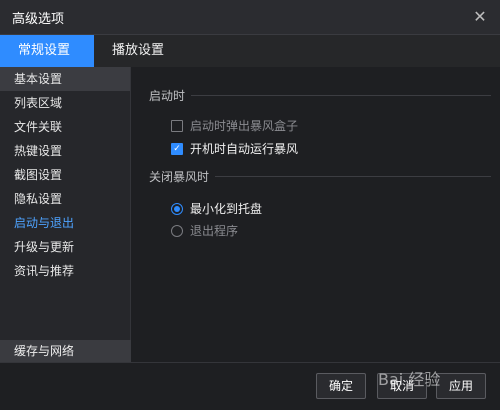 The image size is (500, 410). What do you see at coordinates (65, 175) in the screenshot?
I see `sidebar-item-screenshot: 截图设置` at bounding box center [65, 175].